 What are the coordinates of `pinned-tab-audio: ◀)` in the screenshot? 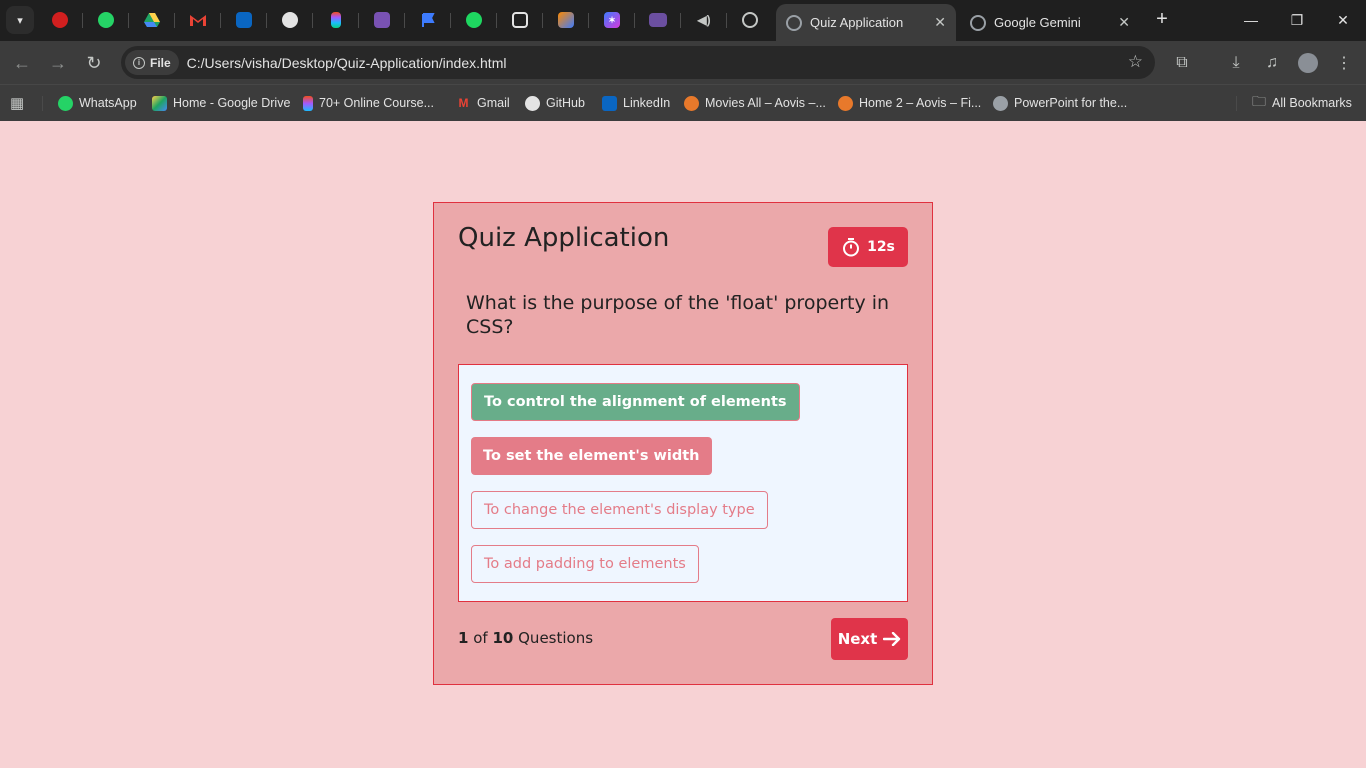 It's located at (704, 20).